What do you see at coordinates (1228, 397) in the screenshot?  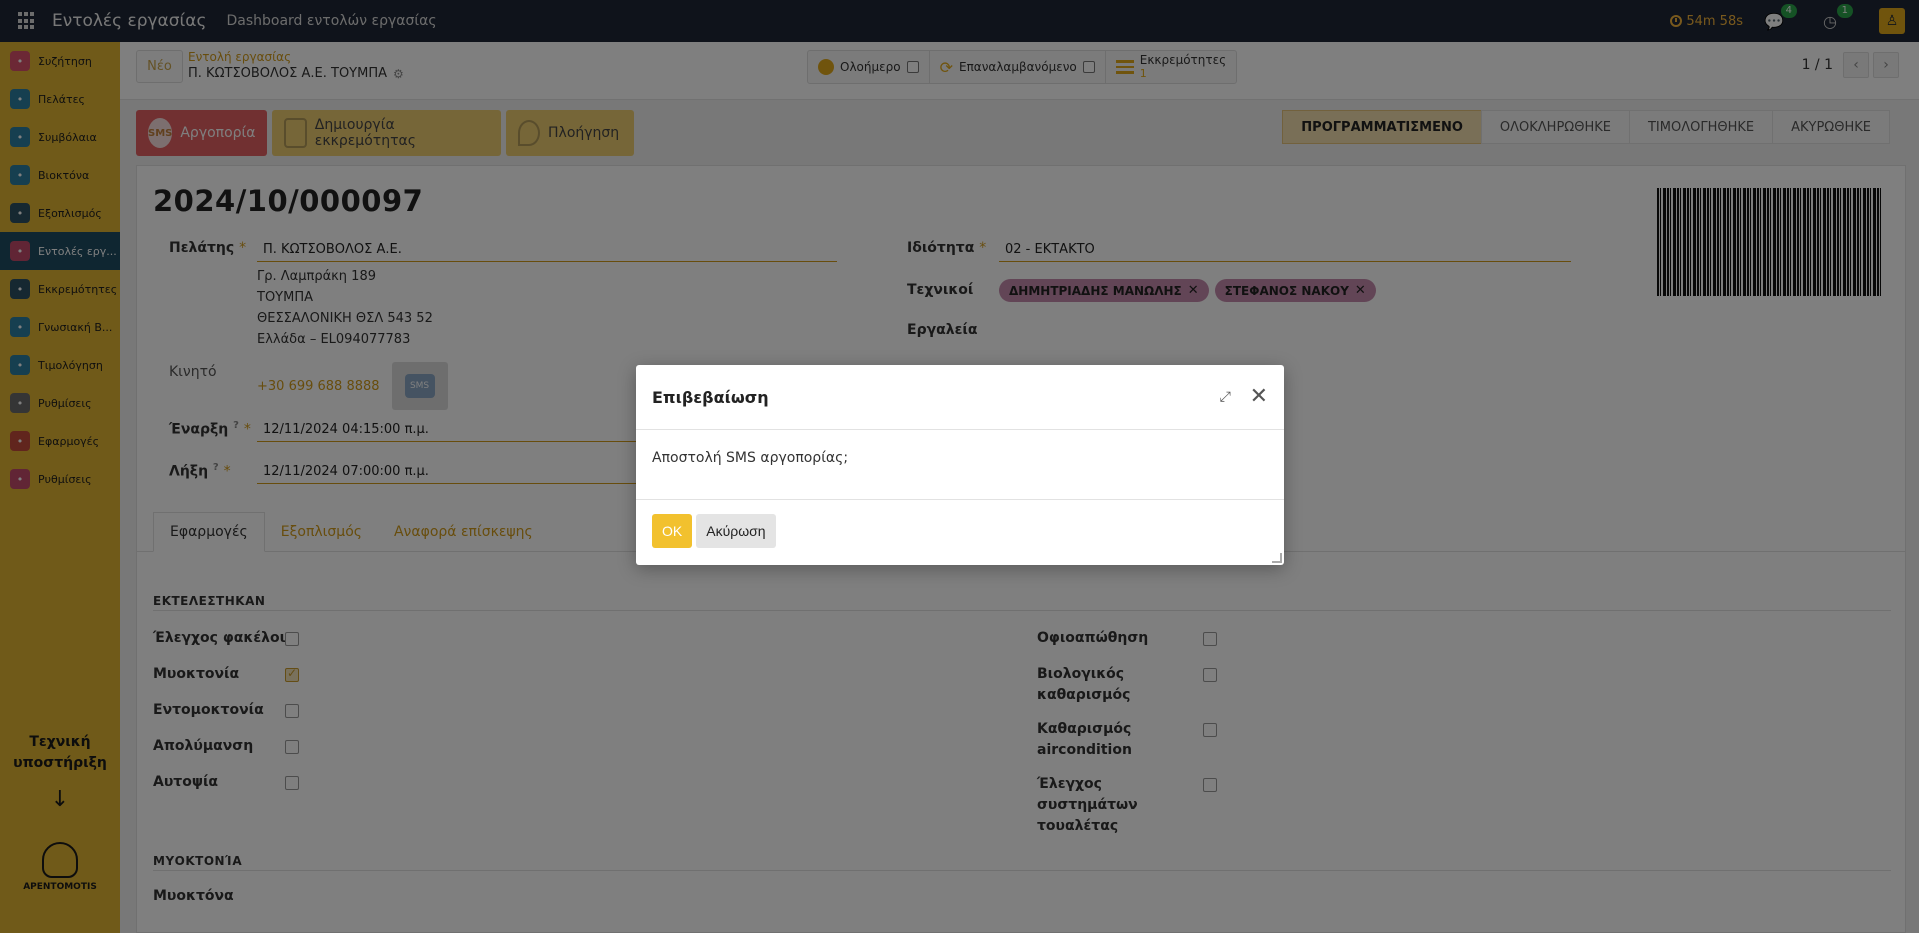 I see `expand-icon: ⤢` at bounding box center [1228, 397].